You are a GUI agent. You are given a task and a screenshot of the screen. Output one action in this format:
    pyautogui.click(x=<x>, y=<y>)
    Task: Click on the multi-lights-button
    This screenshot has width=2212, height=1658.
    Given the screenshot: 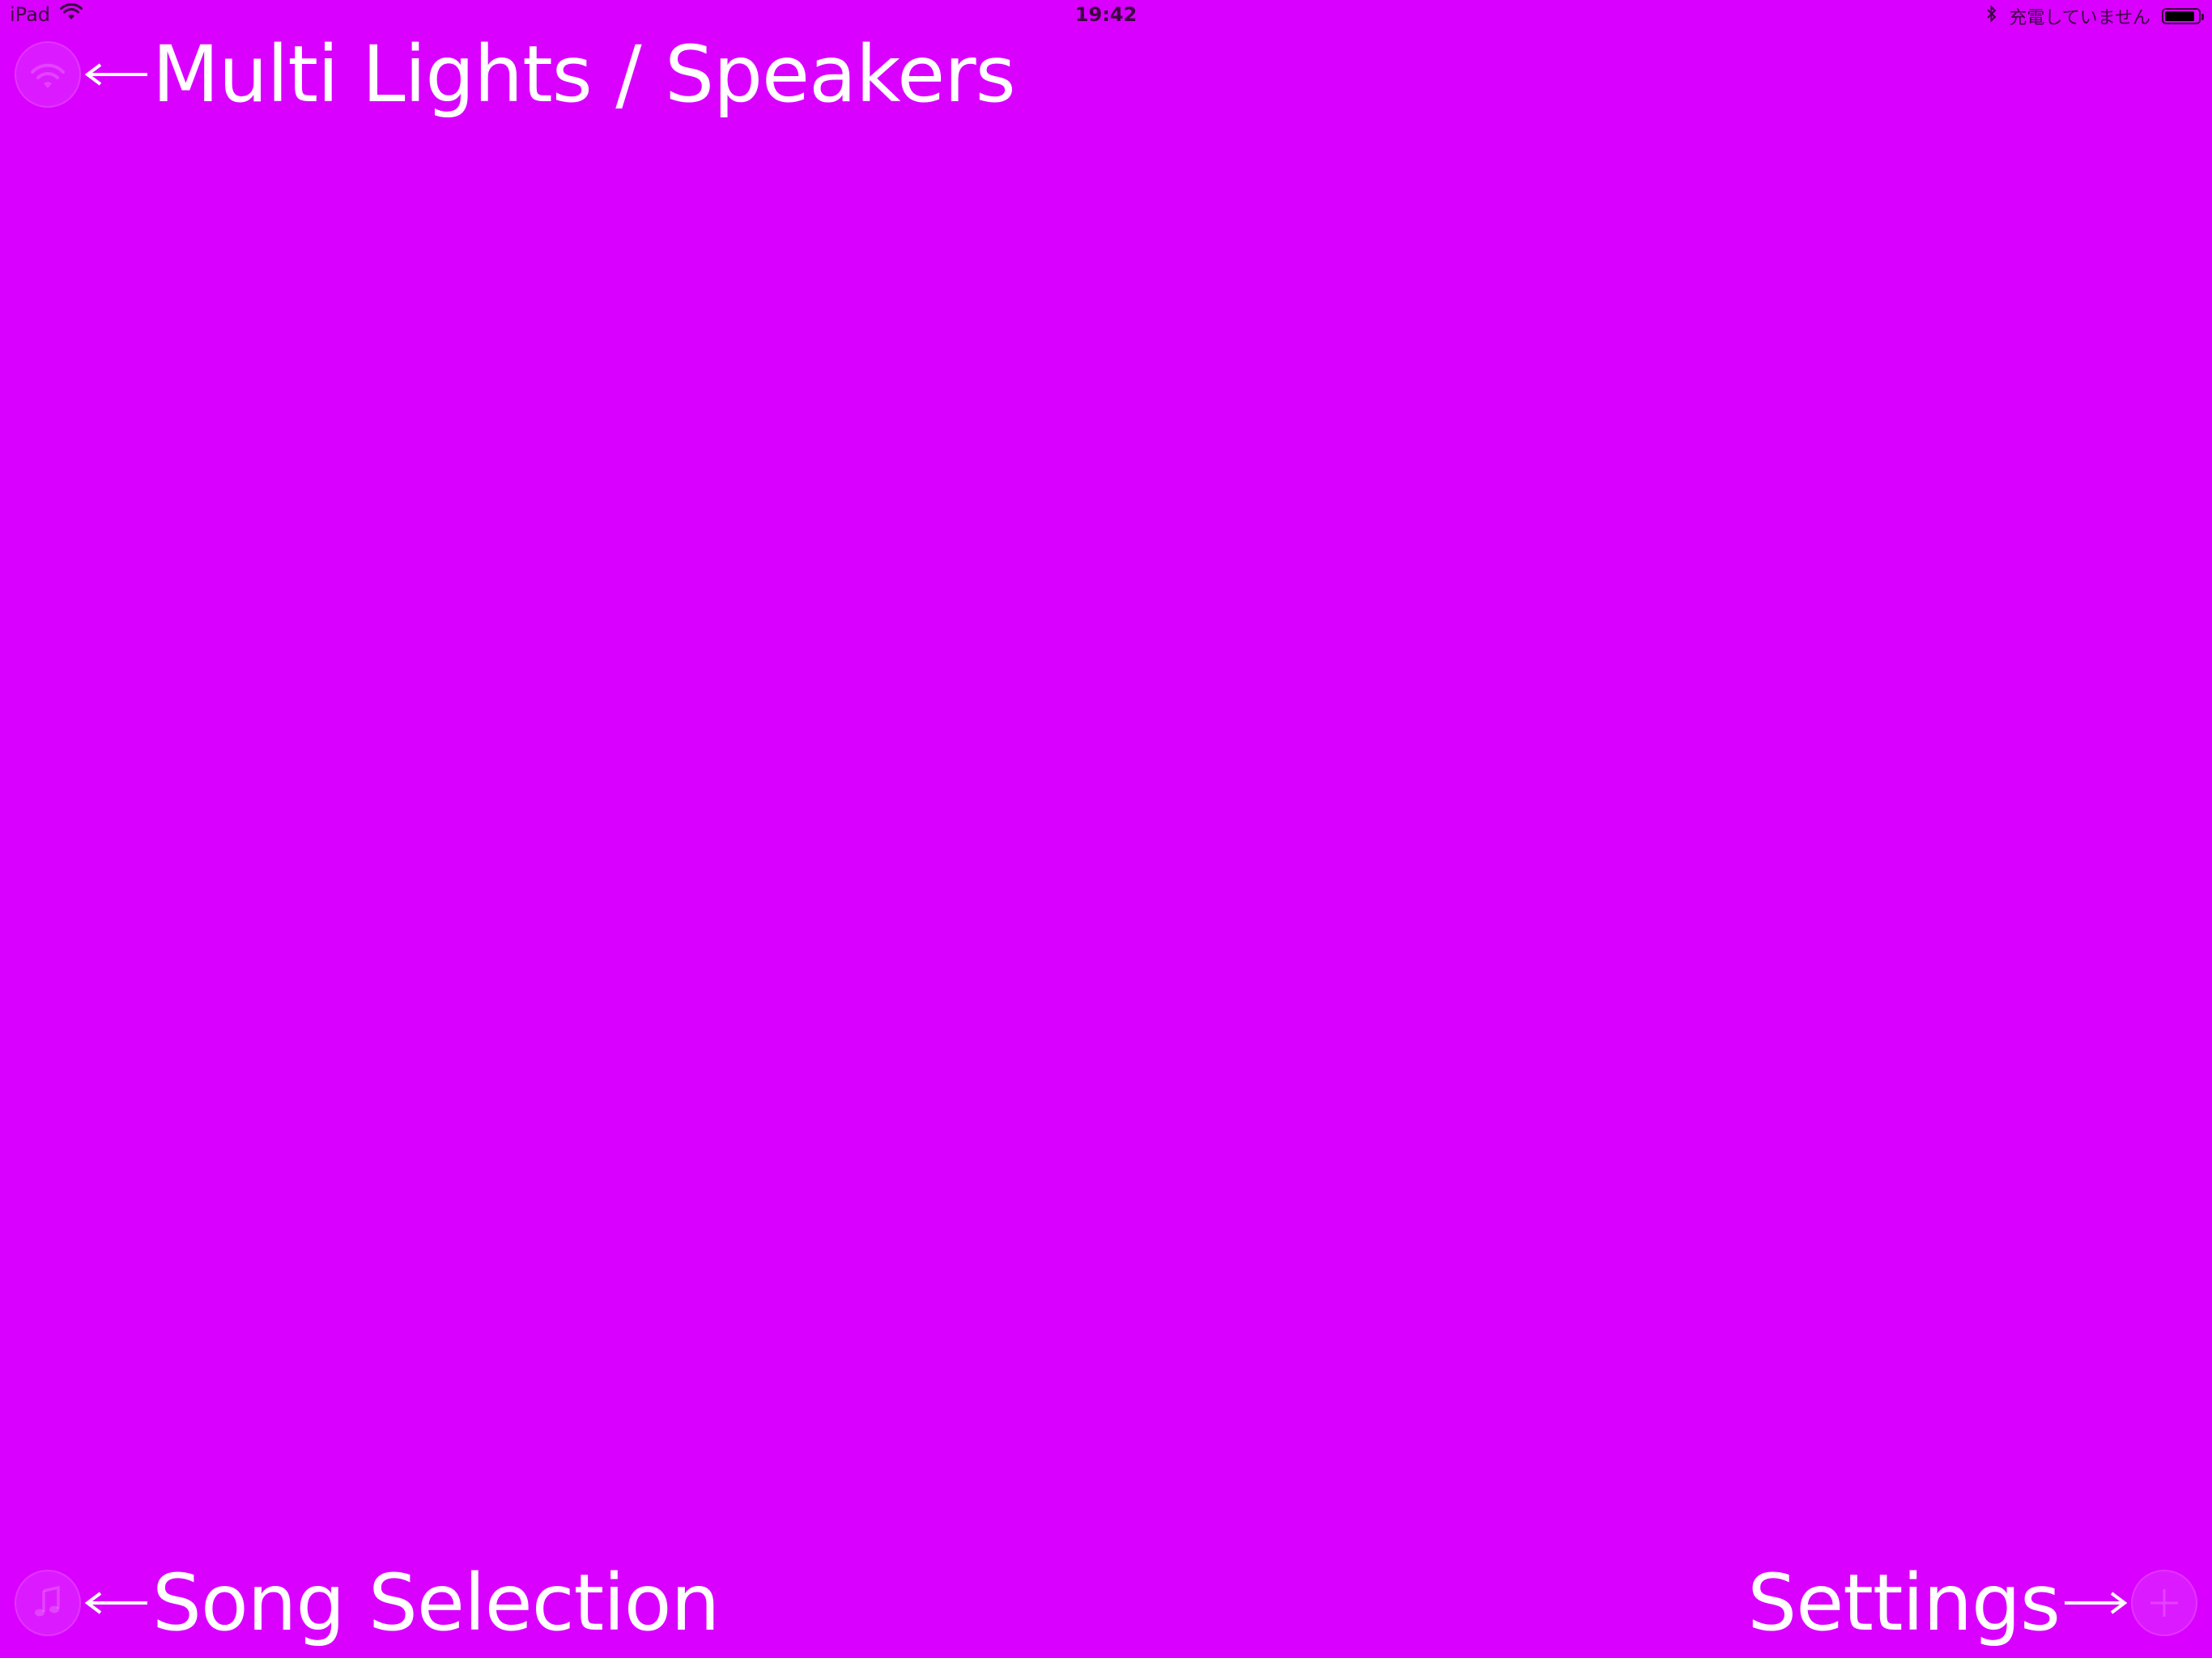 What is the action you would take?
    pyautogui.click(x=48, y=74)
    